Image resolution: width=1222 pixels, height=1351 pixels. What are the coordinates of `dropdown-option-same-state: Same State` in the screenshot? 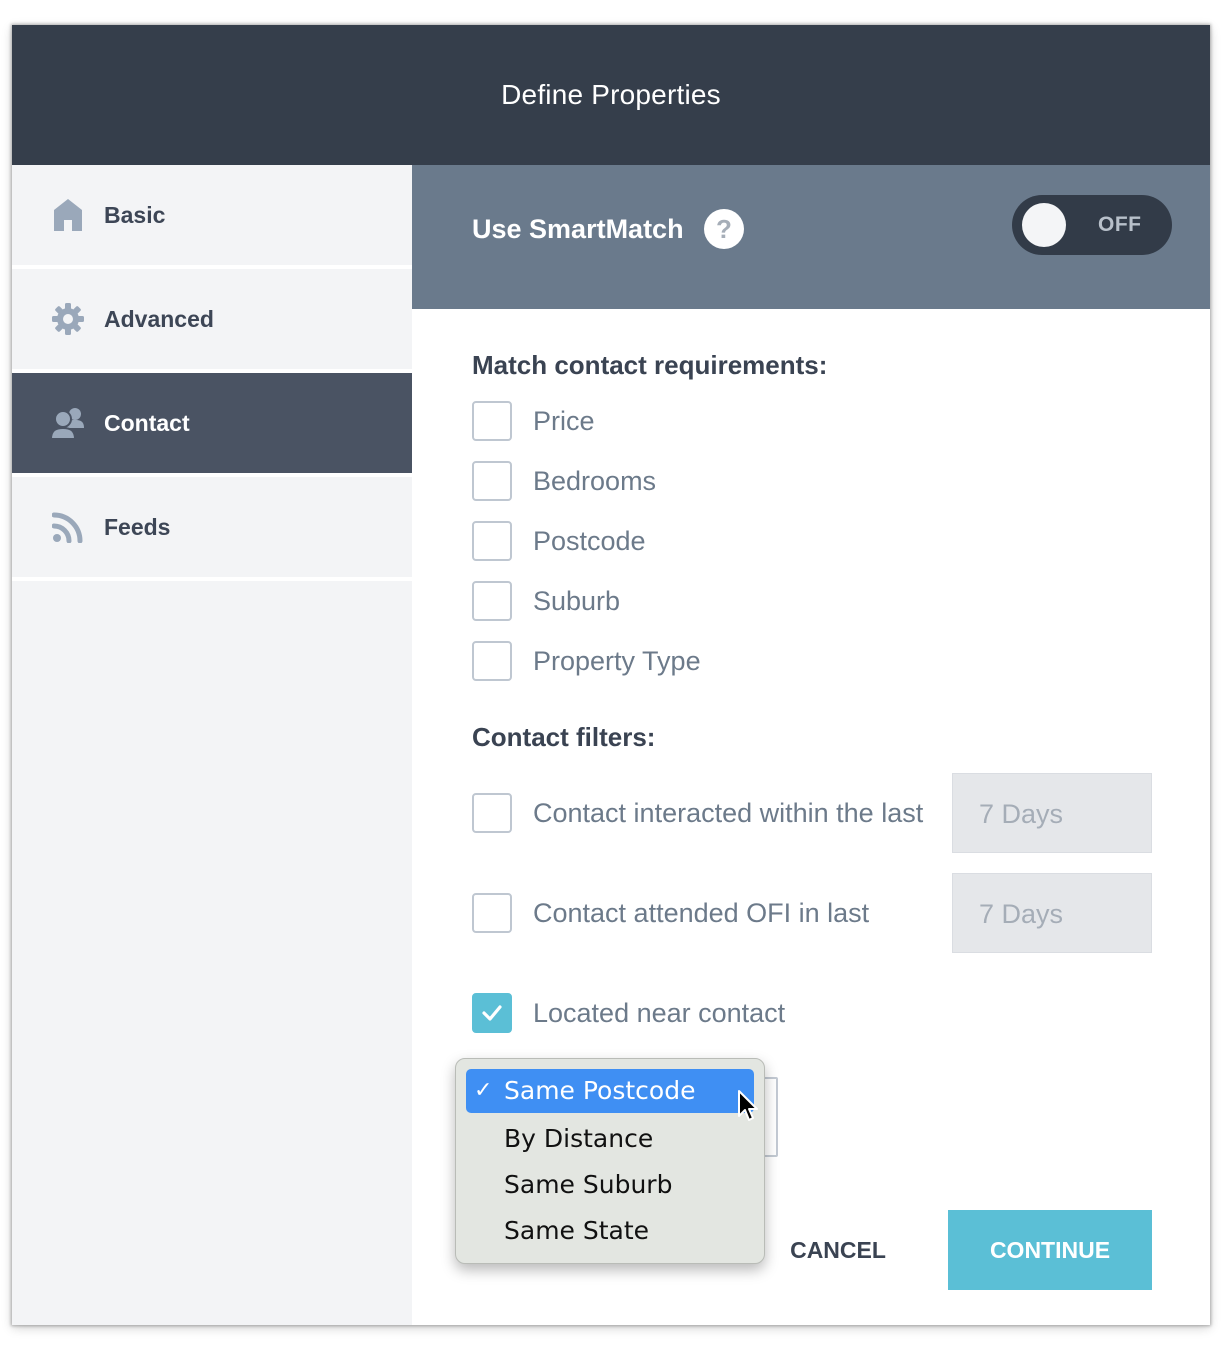 It's located at (610, 1231).